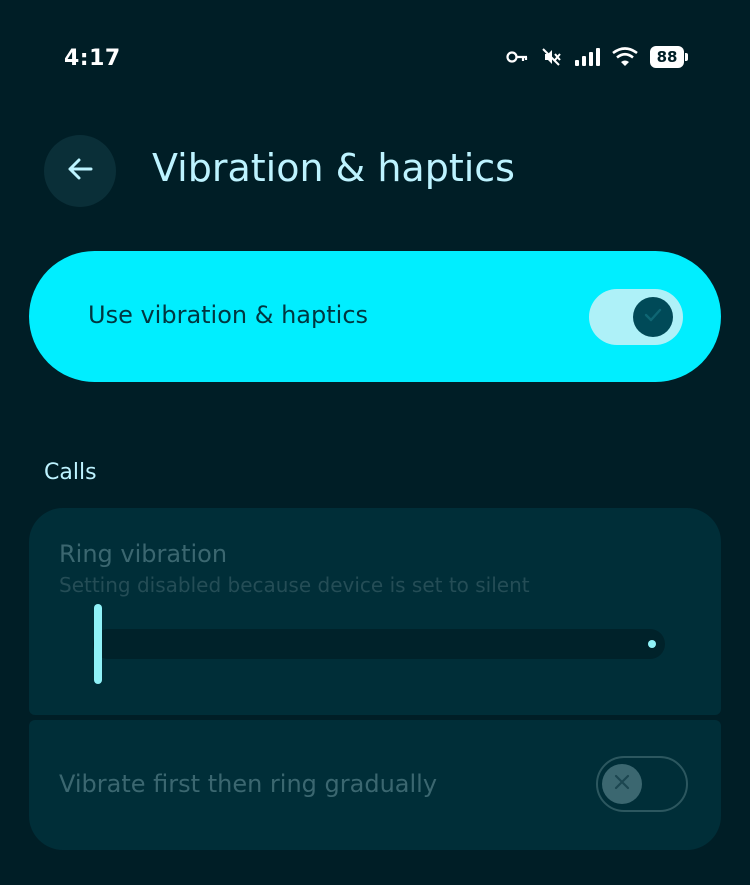 The height and width of the screenshot is (885, 750). What do you see at coordinates (228, 315) in the screenshot?
I see `use-vibration-label: Use vibration & haptics` at bounding box center [228, 315].